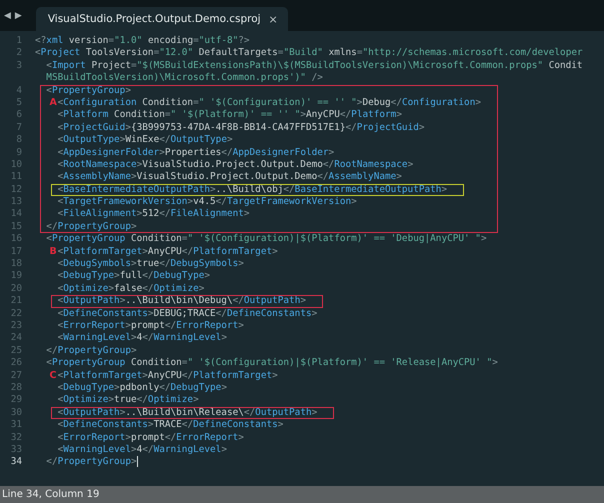 The width and height of the screenshot is (604, 503). Describe the element at coordinates (207, 202) in the screenshot. I see `code-line: <TargetFrameworkVersion>v4.5</TargetFrameworkVersion>` at that location.